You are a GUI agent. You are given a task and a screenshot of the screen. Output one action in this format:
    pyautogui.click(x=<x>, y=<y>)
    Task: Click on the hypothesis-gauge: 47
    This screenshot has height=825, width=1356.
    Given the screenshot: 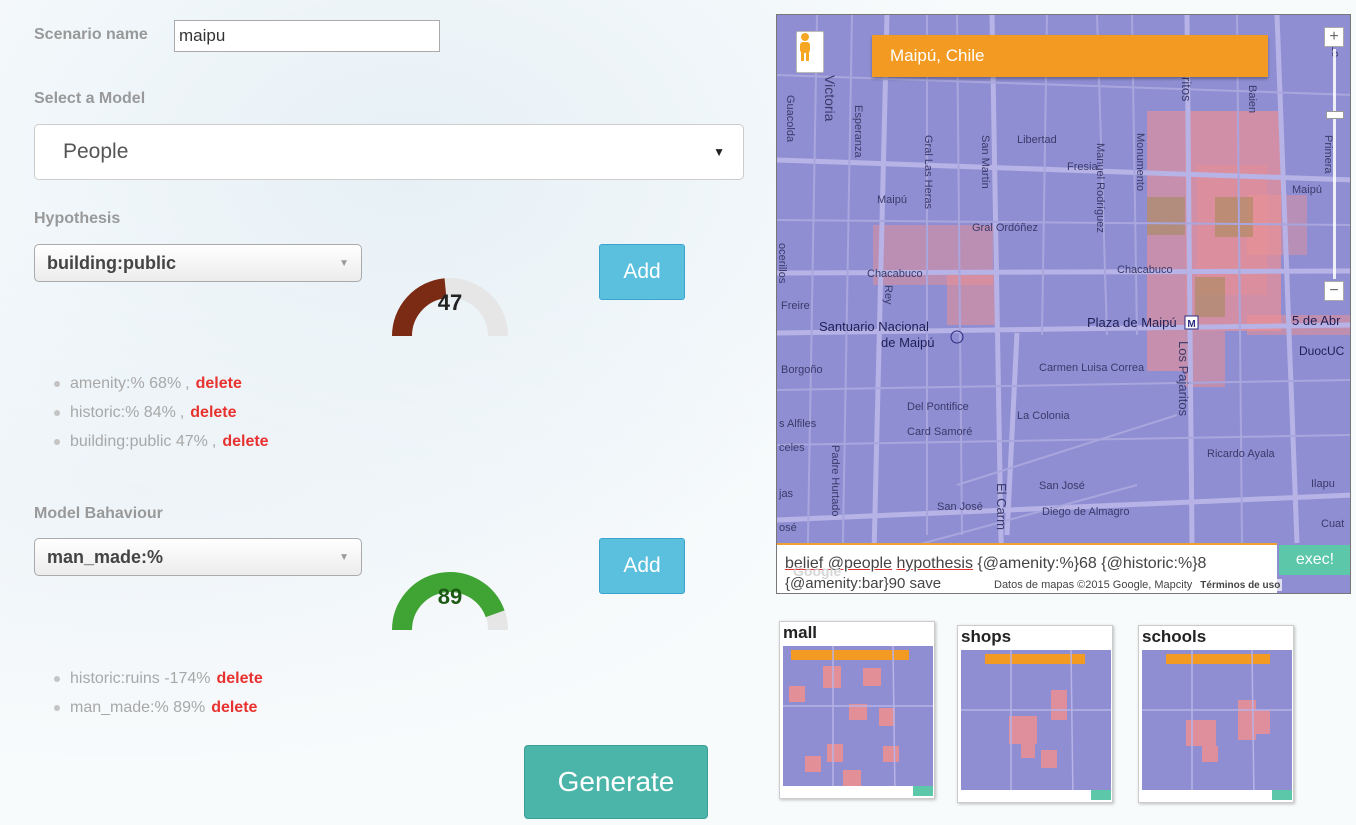 What is the action you would take?
    pyautogui.click(x=450, y=293)
    